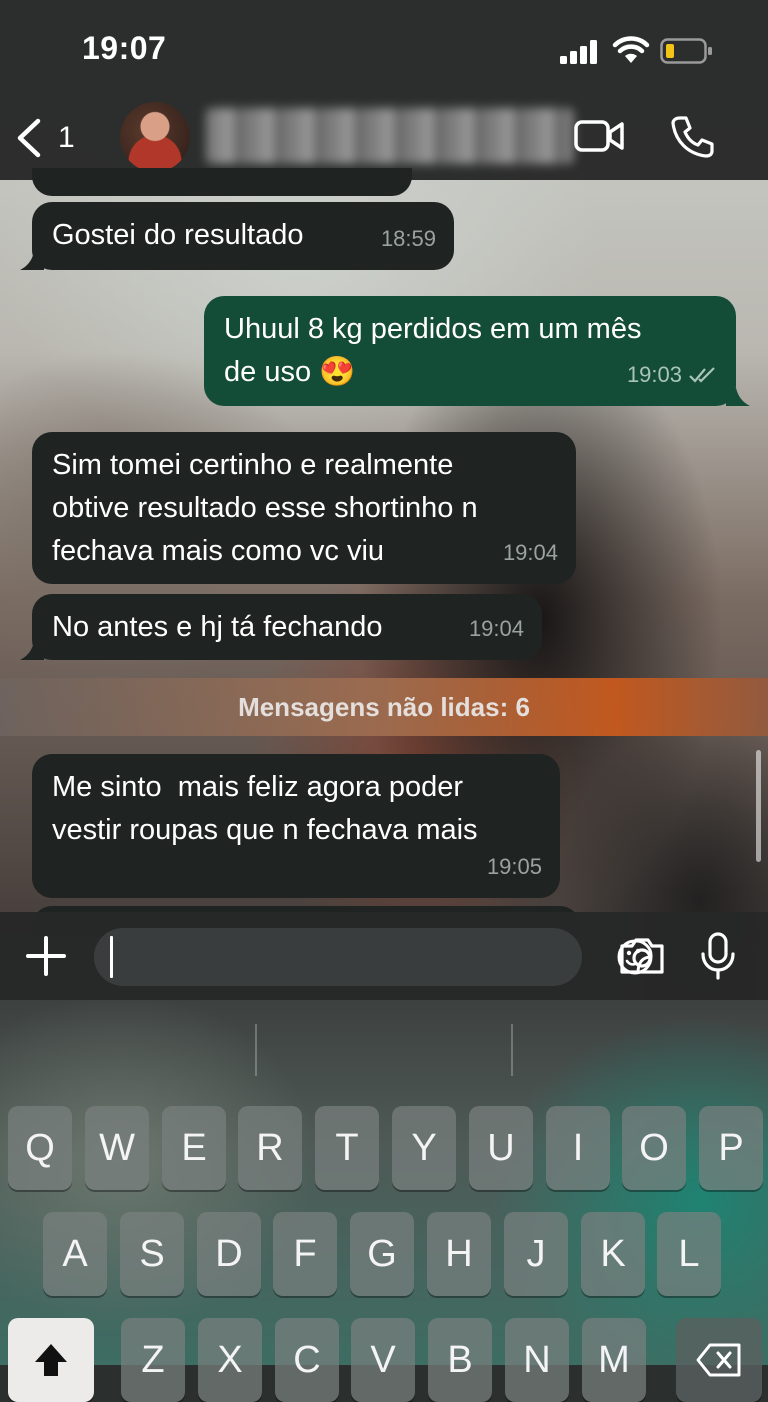 Image resolution: width=768 pixels, height=1402 pixels. Describe the element at coordinates (459, 1254) in the screenshot. I see `key-h: H` at that location.